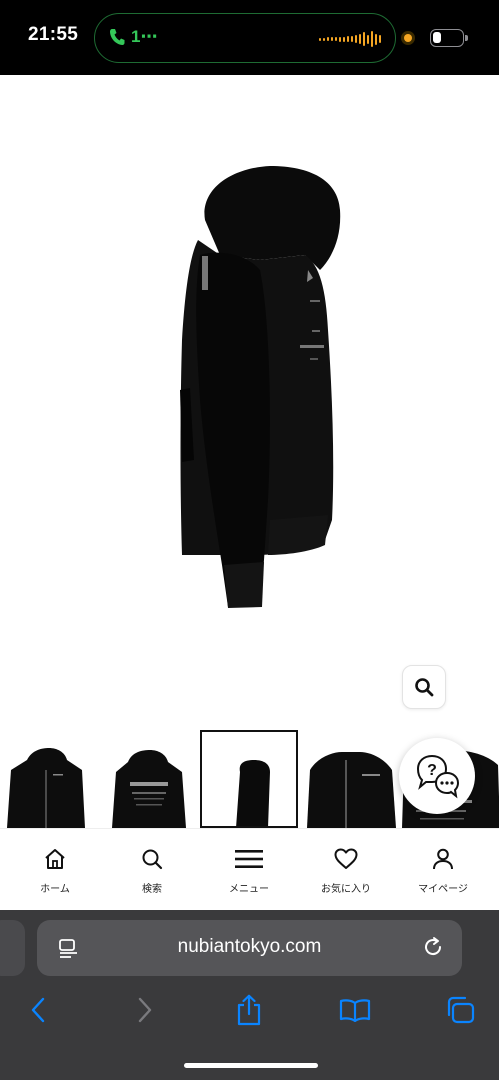 The height and width of the screenshot is (1080, 499). I want to click on status-time: 21:55, so click(53, 34).